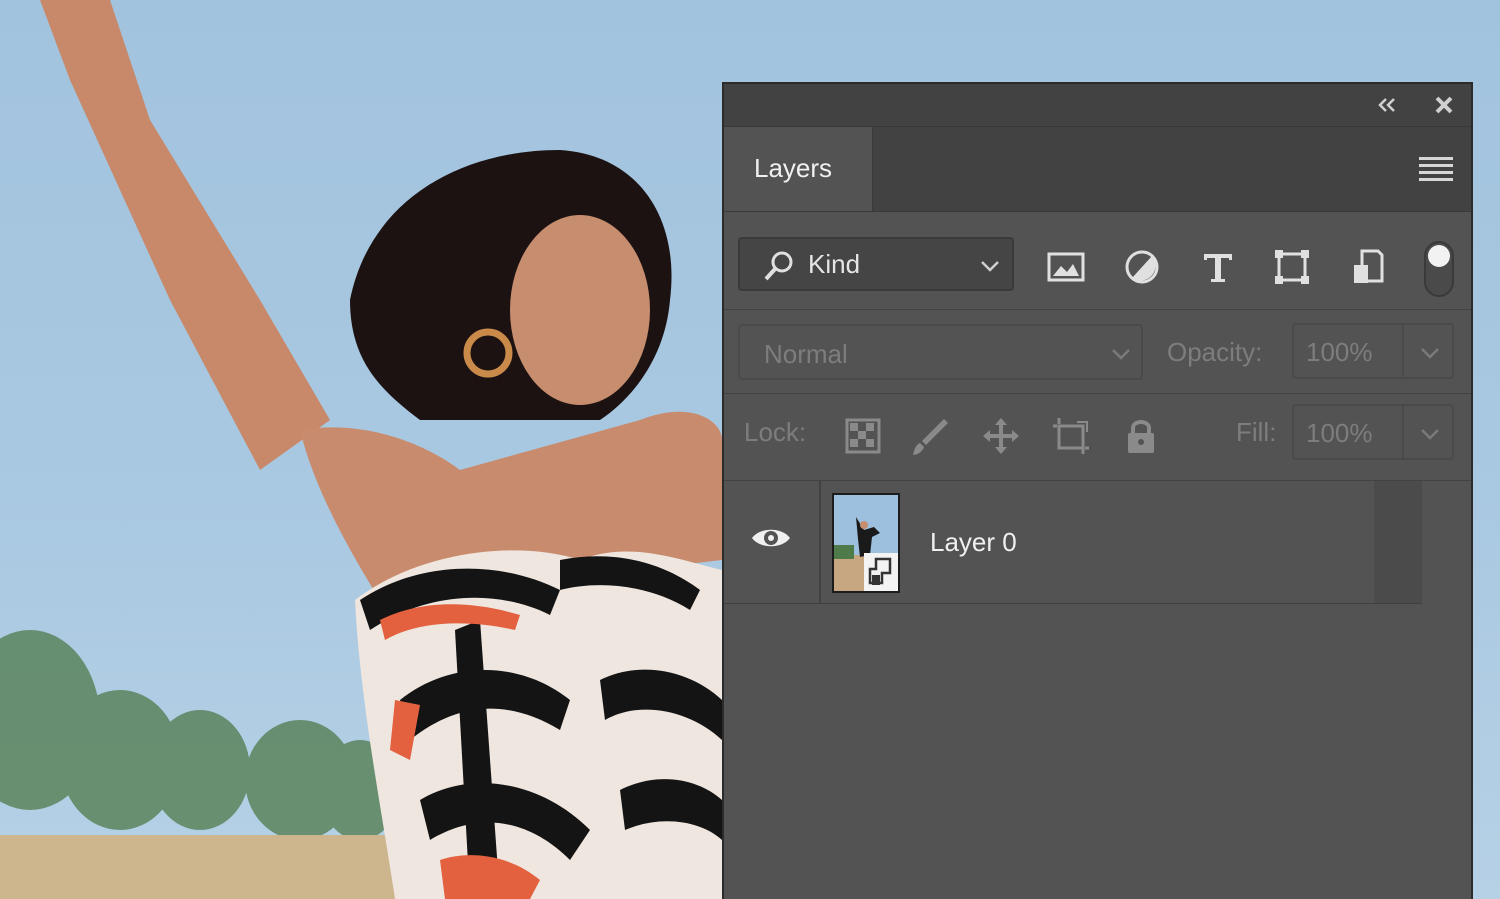  What do you see at coordinates (834, 264) in the screenshot?
I see `kind-filter-label: Kind` at bounding box center [834, 264].